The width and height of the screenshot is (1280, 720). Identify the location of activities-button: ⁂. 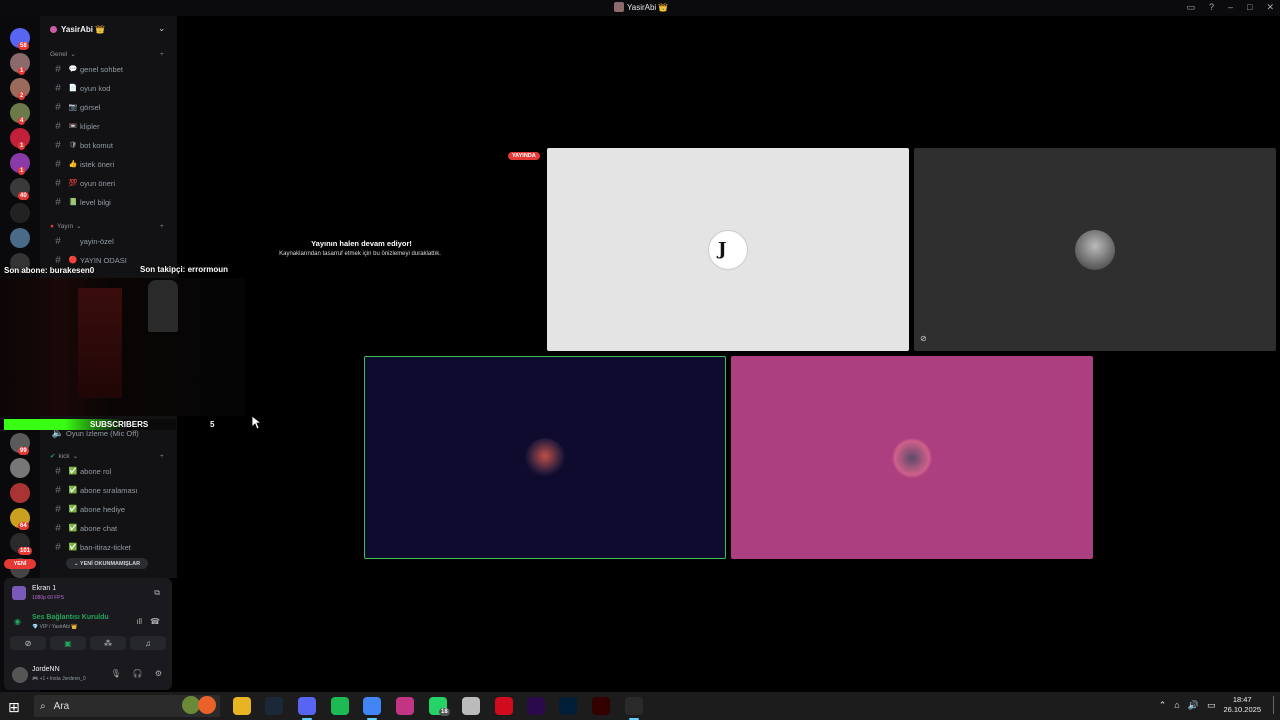
(108, 643).